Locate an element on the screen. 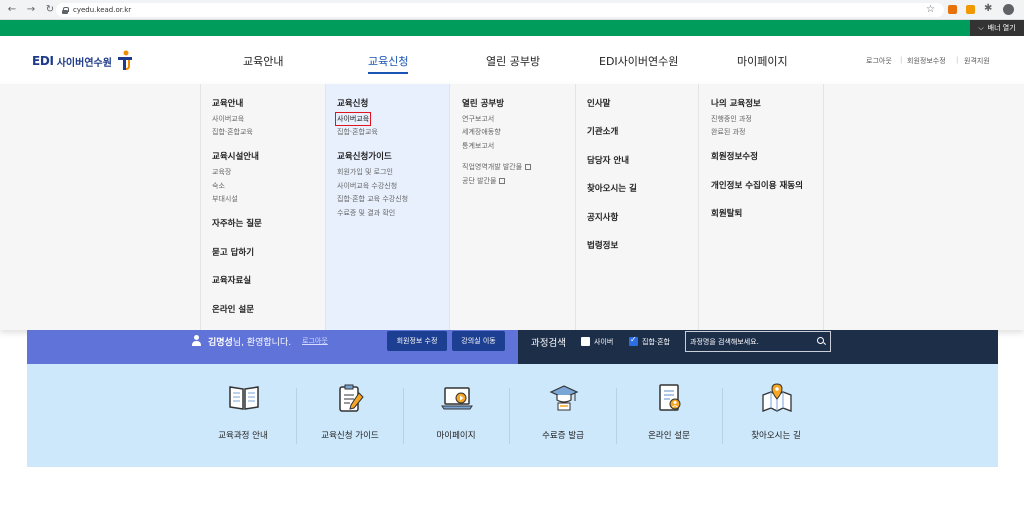 This screenshot has width=1024, height=530. laptop-play-icon is located at coordinates (457, 398).